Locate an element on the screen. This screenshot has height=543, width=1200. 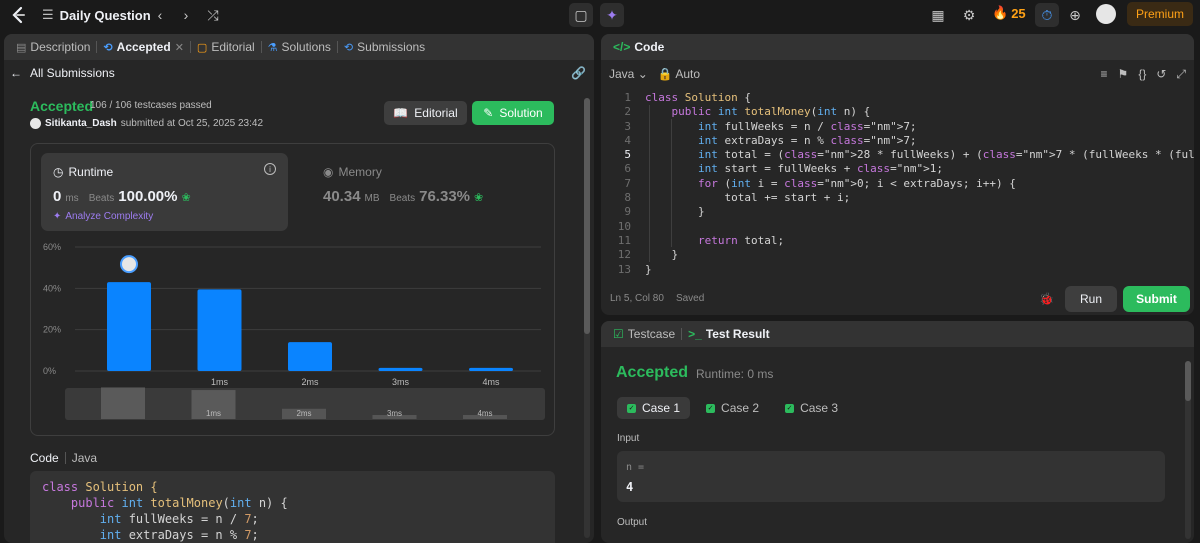
runtime-title: ◷ Runtime is located at coordinates (83, 172).